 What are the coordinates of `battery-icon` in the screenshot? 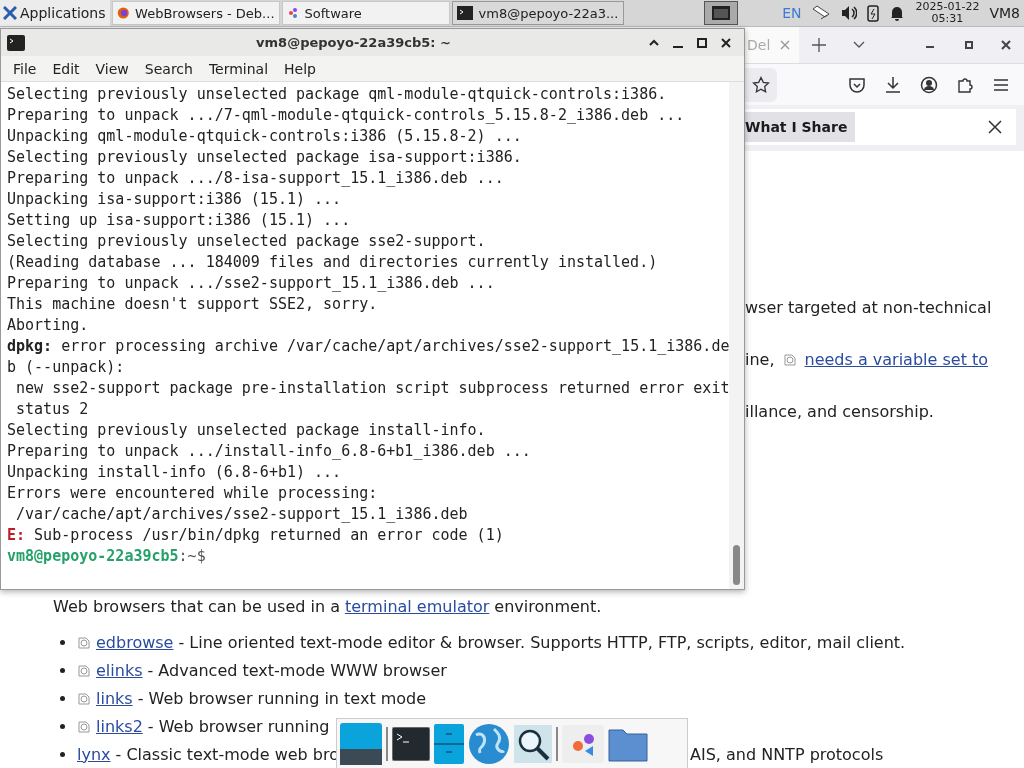 It's located at (873, 13).